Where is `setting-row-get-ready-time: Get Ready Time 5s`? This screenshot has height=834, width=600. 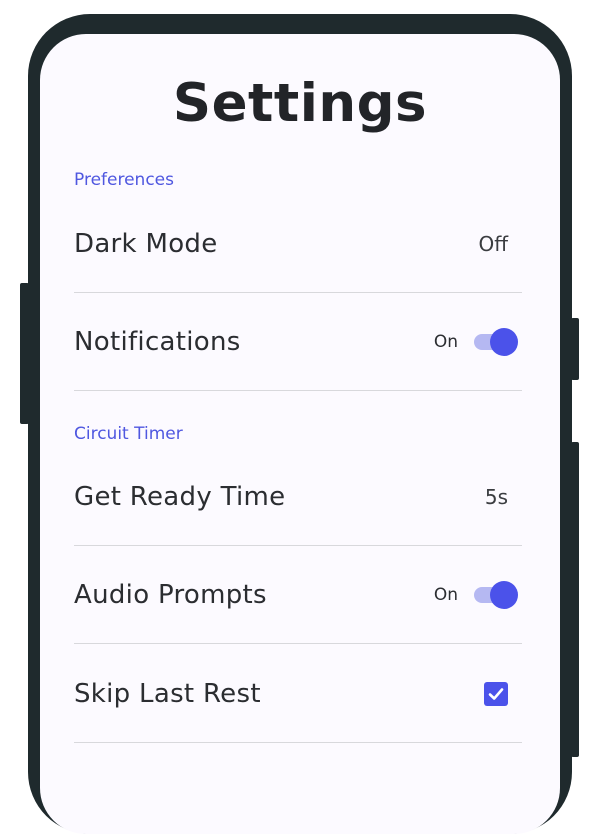 setting-row-get-ready-time: Get Ready Time 5s is located at coordinates (298, 497).